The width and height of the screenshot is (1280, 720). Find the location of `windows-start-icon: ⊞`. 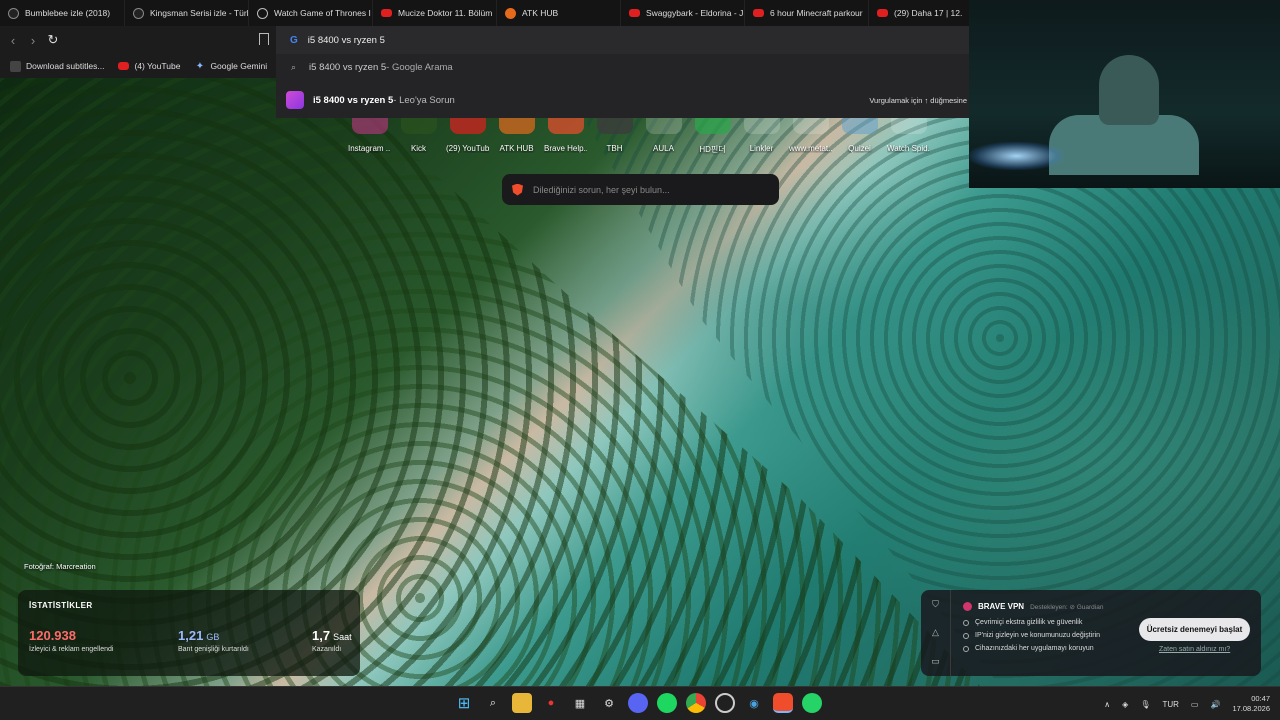

windows-start-icon: ⊞ is located at coordinates (464, 703).